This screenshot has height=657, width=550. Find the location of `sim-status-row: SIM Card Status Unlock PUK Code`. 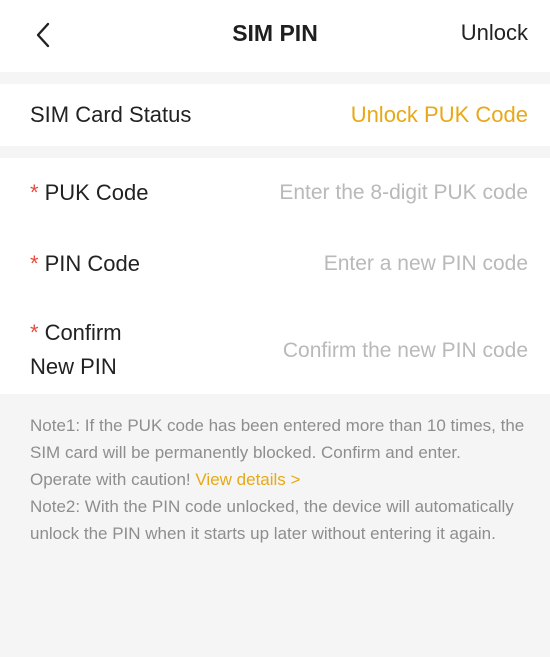

sim-status-row: SIM Card Status Unlock PUK Code is located at coordinates (275, 115).